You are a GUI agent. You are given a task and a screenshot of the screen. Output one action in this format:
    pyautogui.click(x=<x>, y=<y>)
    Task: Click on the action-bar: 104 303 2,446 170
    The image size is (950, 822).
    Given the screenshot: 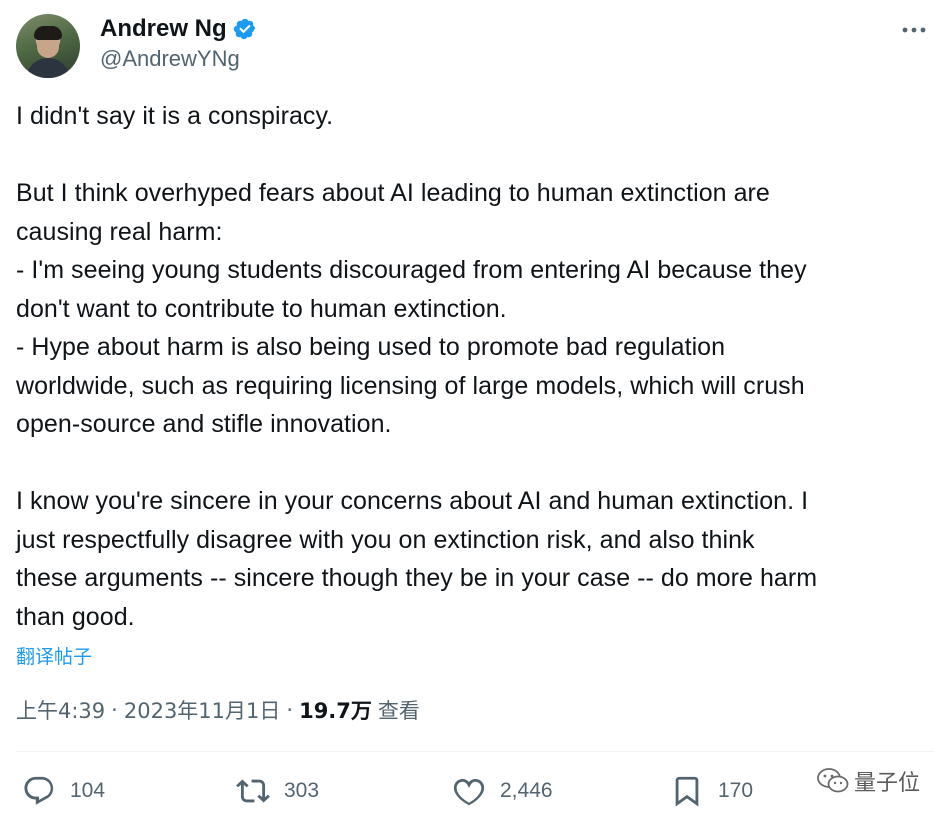 What is the action you would take?
    pyautogui.click(x=472, y=791)
    